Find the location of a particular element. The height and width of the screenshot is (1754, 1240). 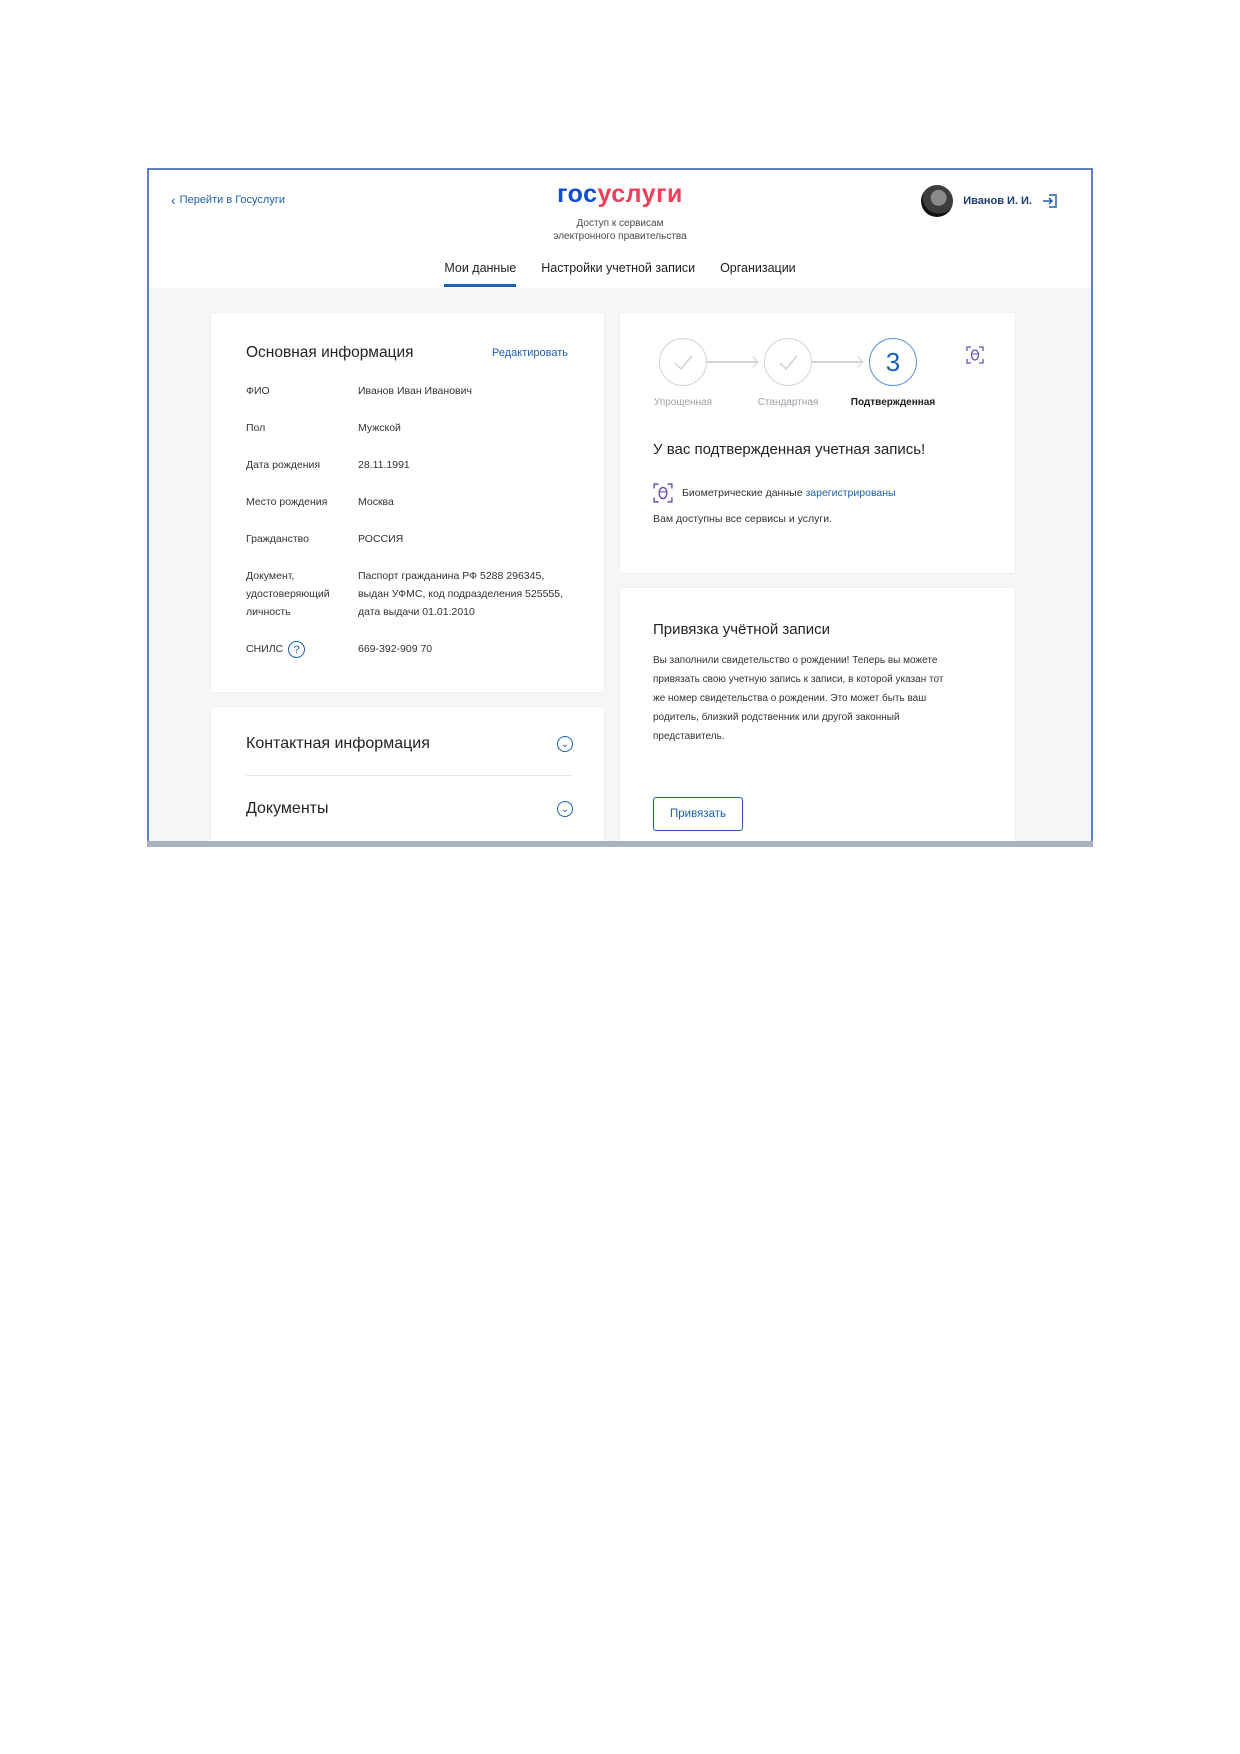

field-value-birth-date: 28.11.1991 is located at coordinates (384, 465).